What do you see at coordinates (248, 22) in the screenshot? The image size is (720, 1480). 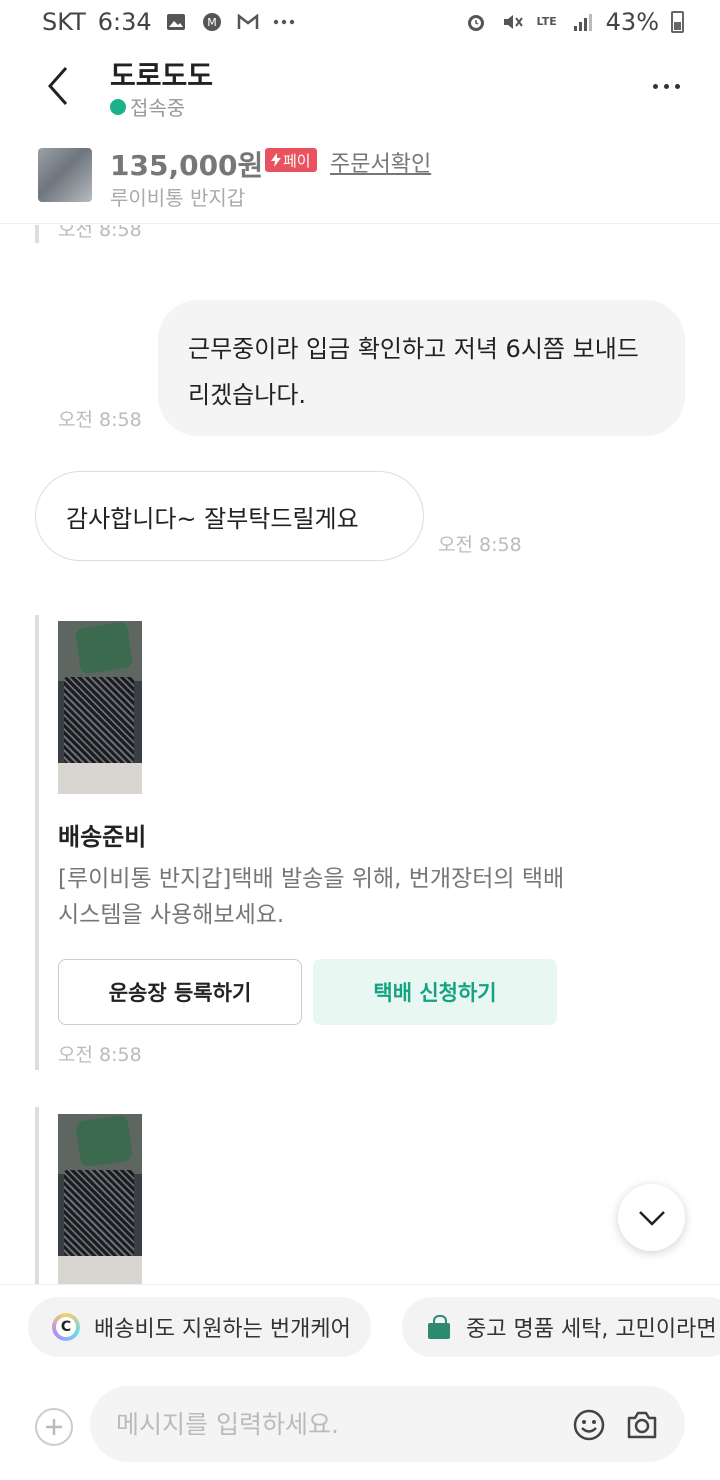 I see `gmail-icon` at bounding box center [248, 22].